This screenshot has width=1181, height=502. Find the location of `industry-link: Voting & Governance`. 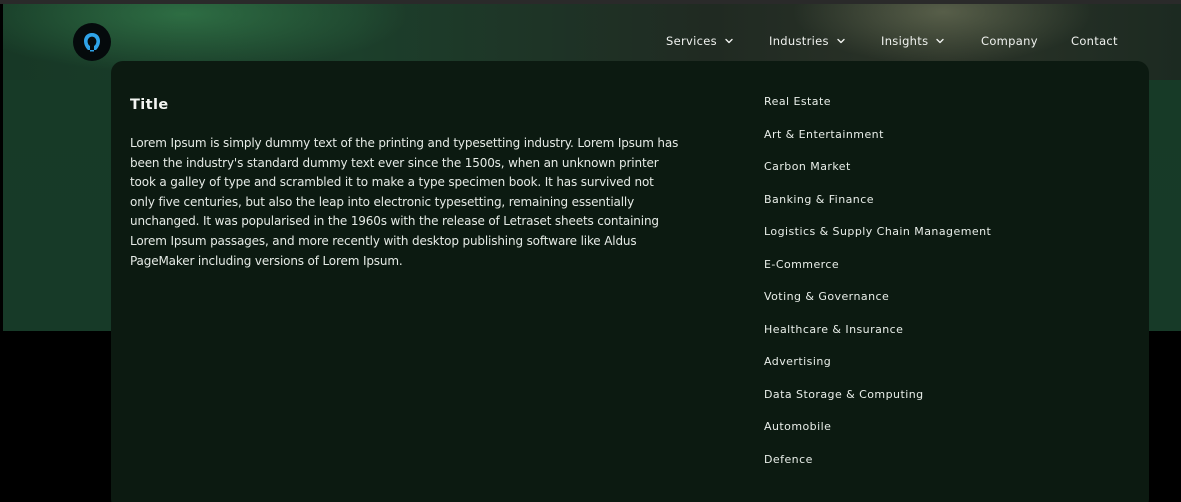

industry-link: Voting & Governance is located at coordinates (877, 306).